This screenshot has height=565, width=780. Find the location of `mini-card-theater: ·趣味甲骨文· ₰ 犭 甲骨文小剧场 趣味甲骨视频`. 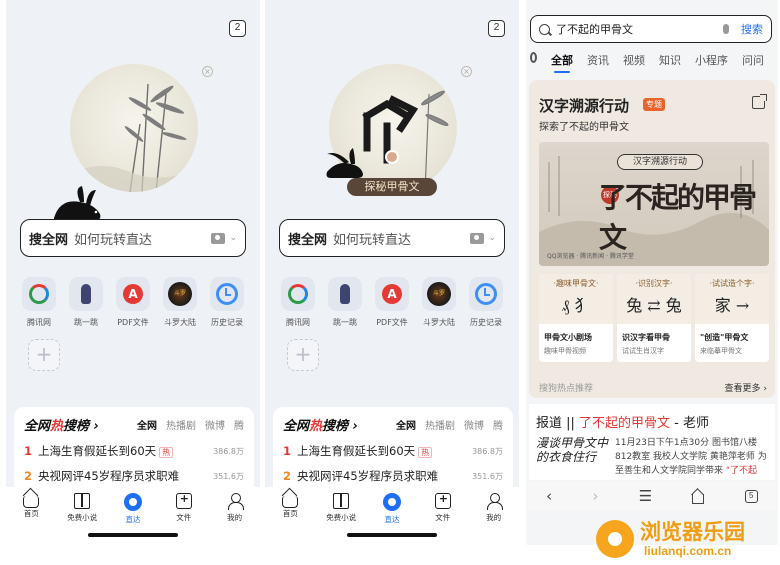

mini-card-theater: ·趣味甲骨文· ₰ 犭 甲骨文小剧场 趣味甲骨视频 is located at coordinates (576, 318).